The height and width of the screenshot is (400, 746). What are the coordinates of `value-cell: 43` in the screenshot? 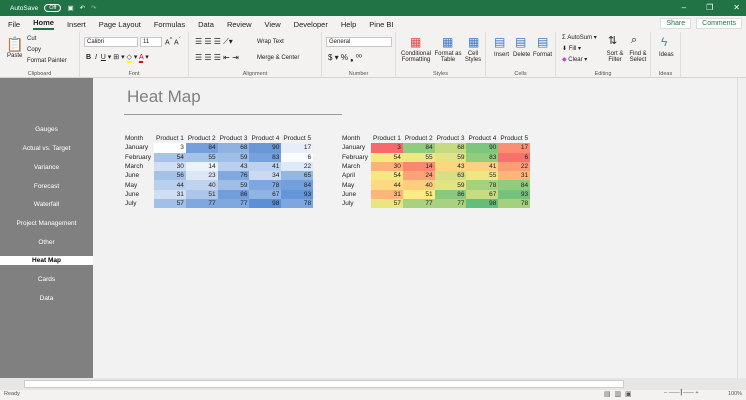 It's located at (450, 166).